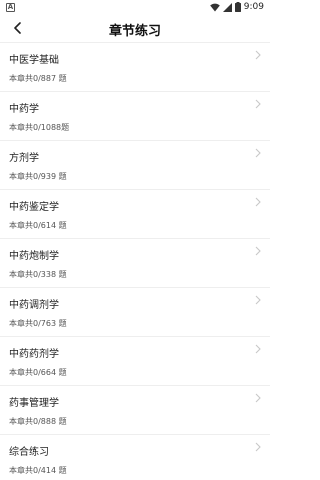  What do you see at coordinates (24, 158) in the screenshot?
I see `chapter-title: 方剂学` at bounding box center [24, 158].